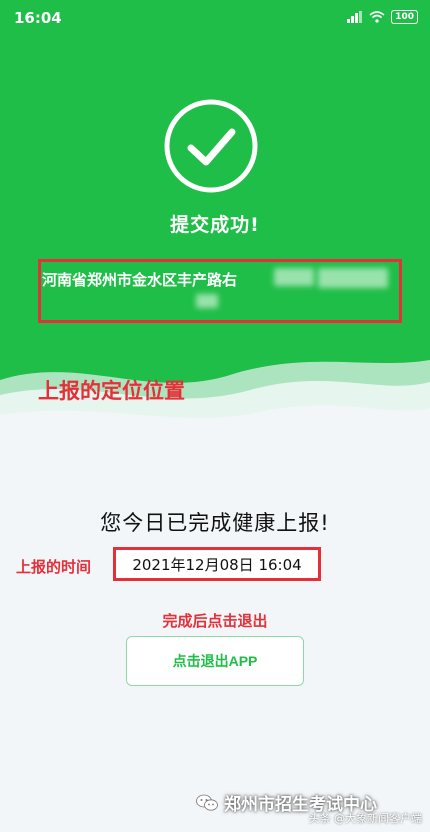 This screenshot has width=430, height=832. What do you see at coordinates (207, 802) in the screenshot?
I see `wechat-icon` at bounding box center [207, 802].